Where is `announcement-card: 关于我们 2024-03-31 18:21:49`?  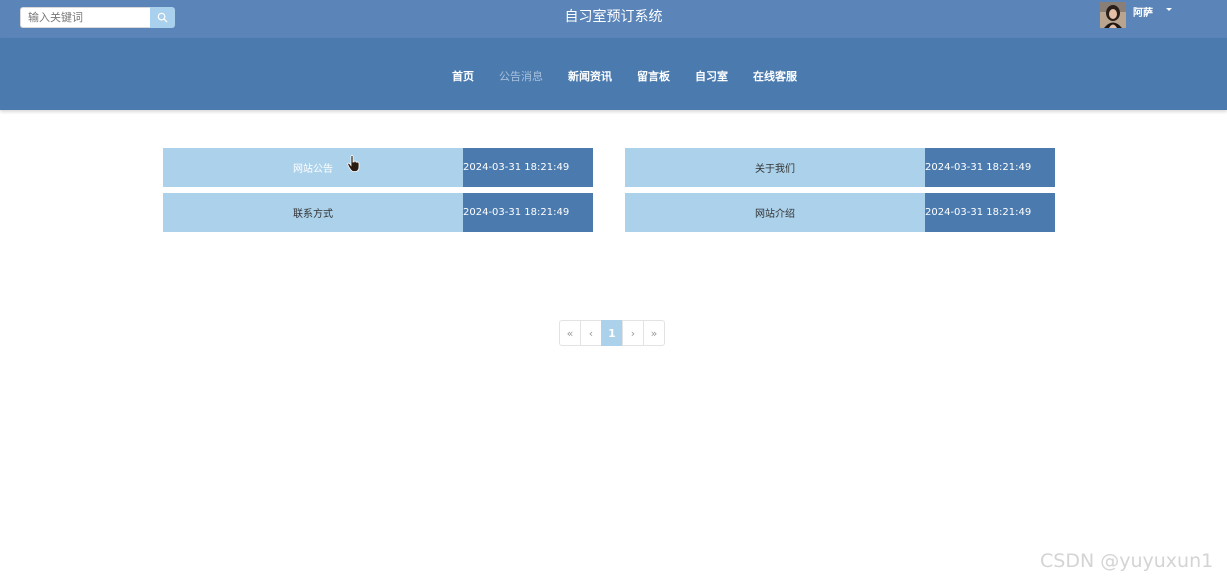 announcement-card: 关于我们 2024-03-31 18:21:49 is located at coordinates (840, 167).